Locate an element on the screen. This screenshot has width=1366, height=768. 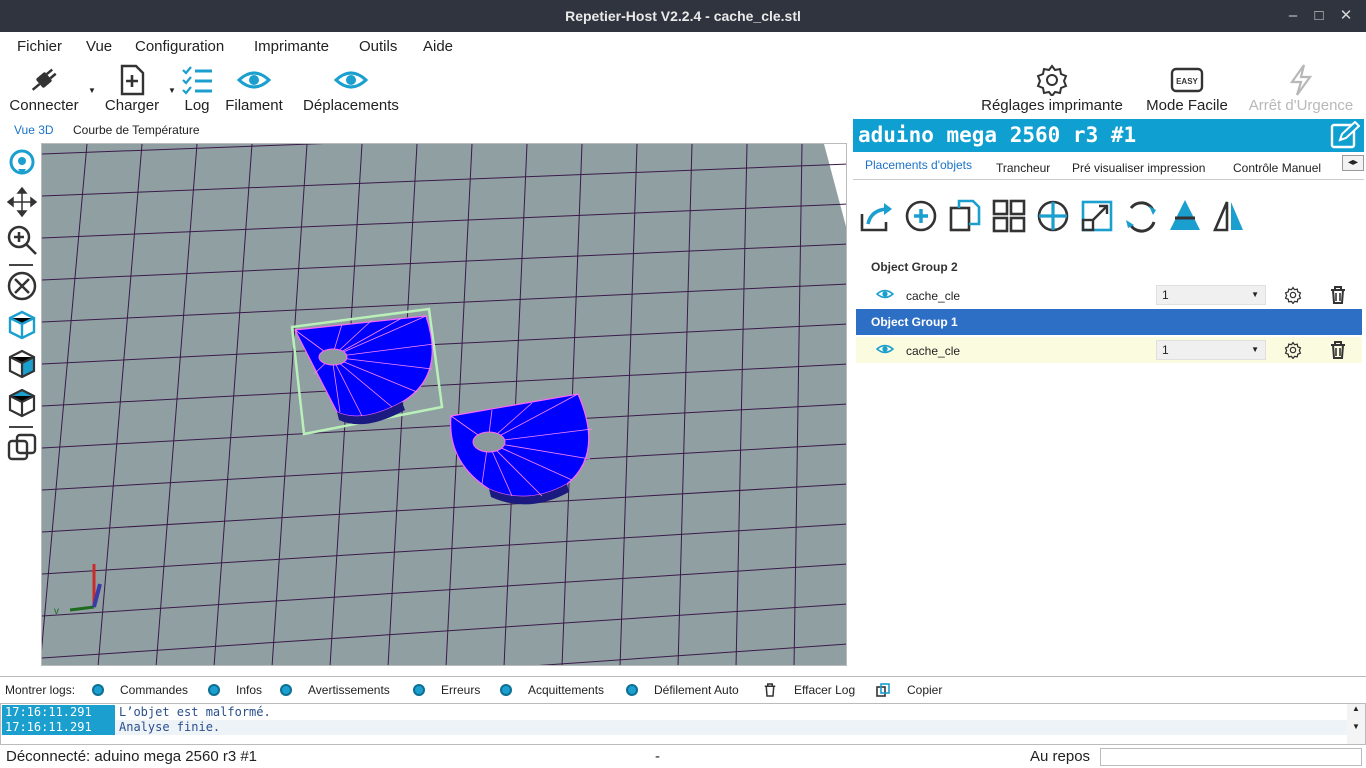
copy-log-button: Copier is located at coordinates (924, 690).